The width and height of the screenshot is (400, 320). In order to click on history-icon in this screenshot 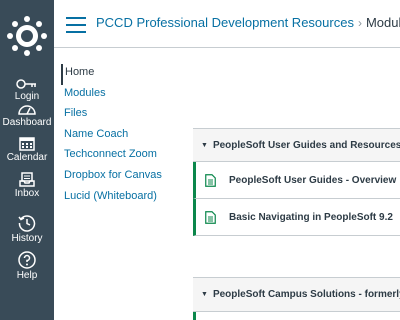, I will do `click(27, 223)`.